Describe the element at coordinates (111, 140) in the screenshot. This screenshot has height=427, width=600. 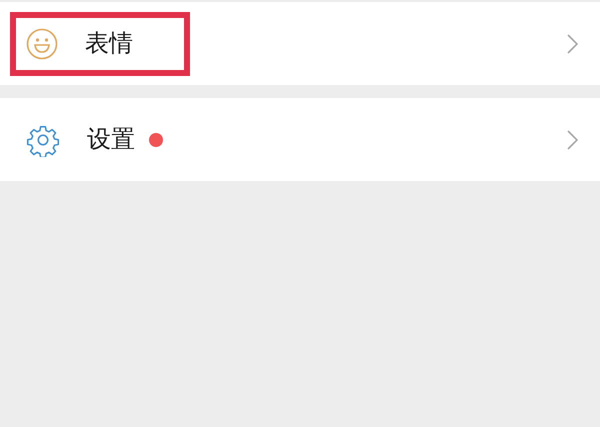
I see `menu-label: 设置` at that location.